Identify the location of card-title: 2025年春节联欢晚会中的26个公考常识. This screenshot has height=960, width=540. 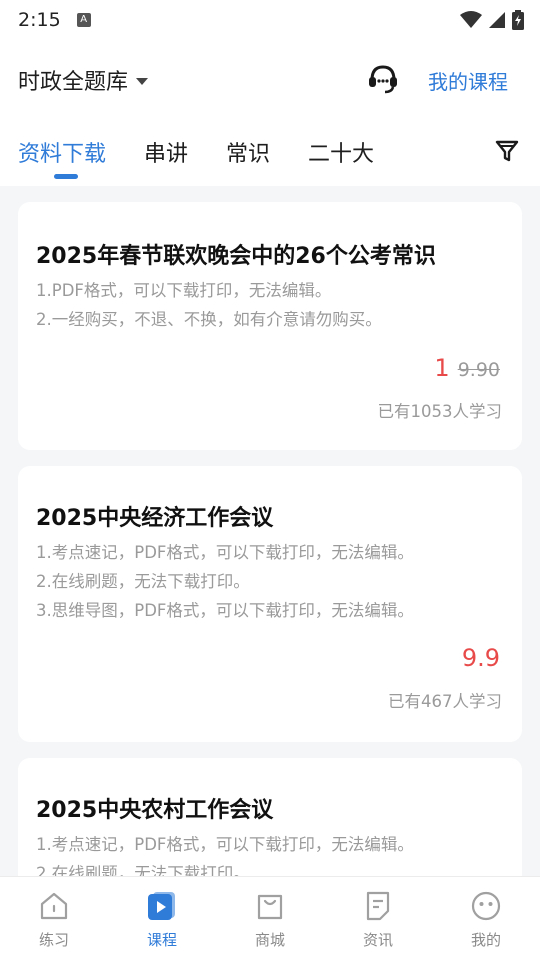
(236, 256).